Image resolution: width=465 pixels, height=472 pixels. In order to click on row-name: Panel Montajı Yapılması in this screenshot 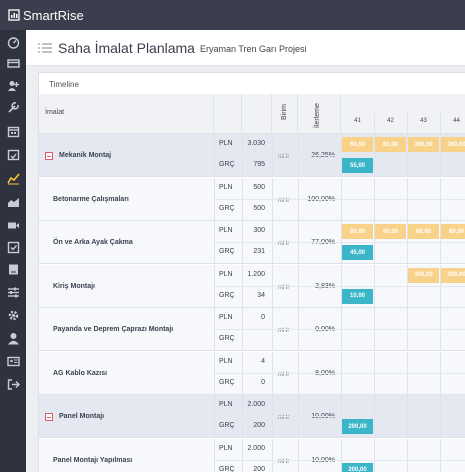, I will do `click(93, 460)`.